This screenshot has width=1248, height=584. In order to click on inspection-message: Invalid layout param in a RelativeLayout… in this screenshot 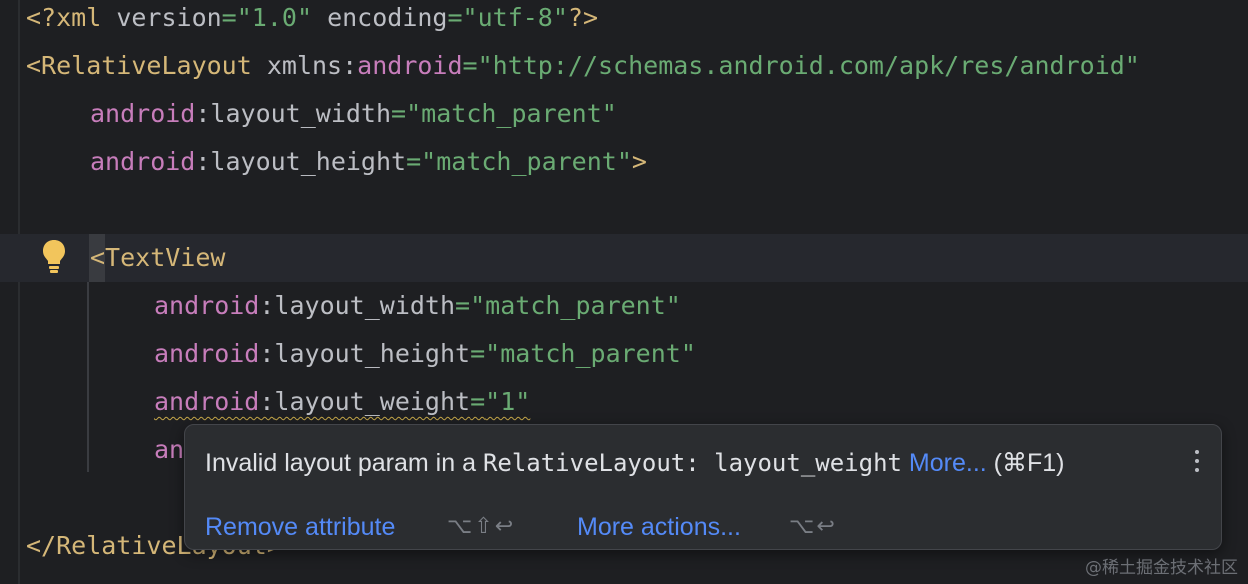, I will do `click(635, 463)`.